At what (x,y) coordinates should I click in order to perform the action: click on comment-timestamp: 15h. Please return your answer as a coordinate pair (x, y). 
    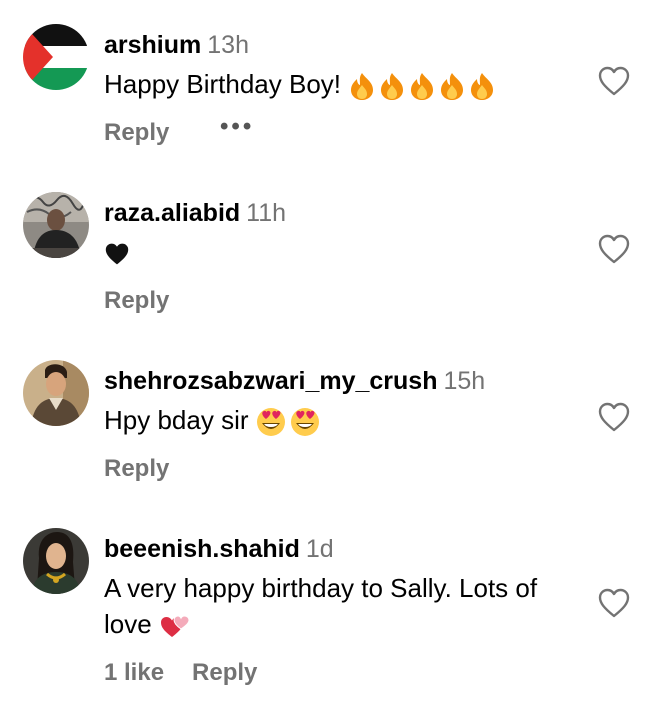
    Looking at the image, I should click on (464, 381).